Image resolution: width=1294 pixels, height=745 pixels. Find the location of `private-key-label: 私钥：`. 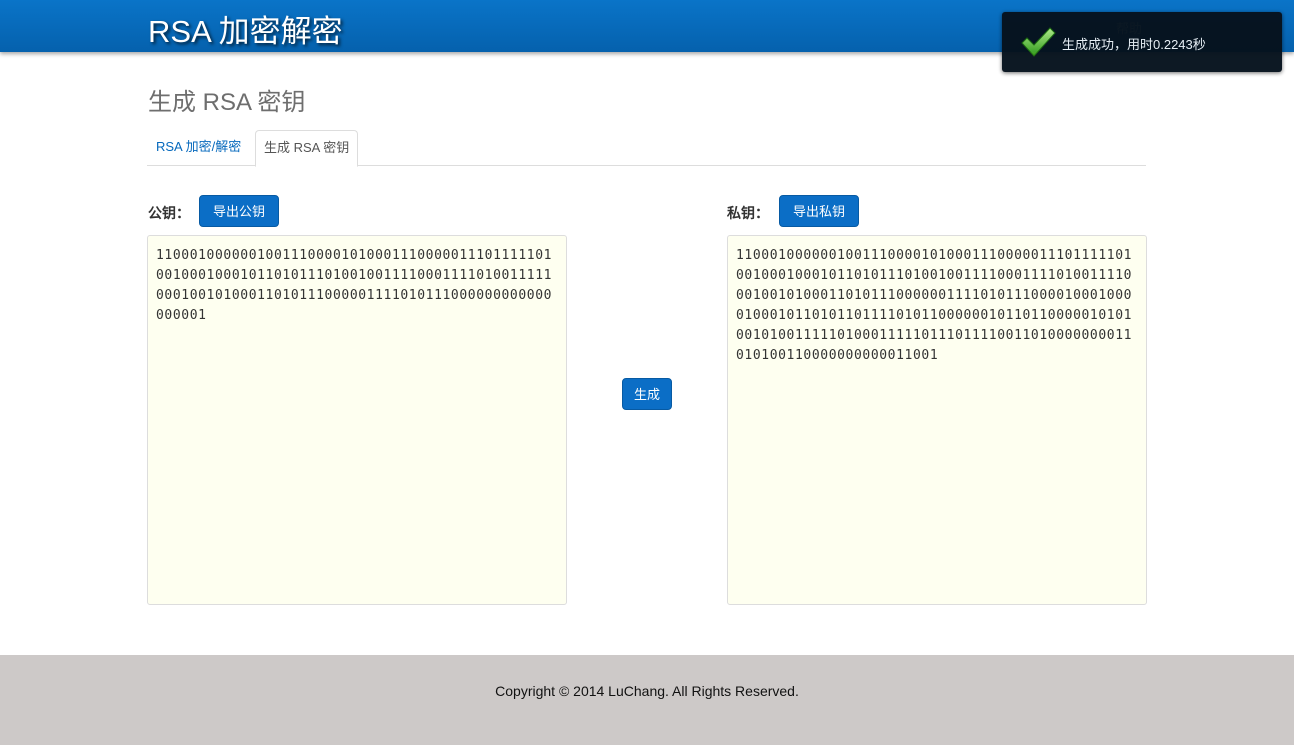

private-key-label: 私钥： is located at coordinates (748, 213).